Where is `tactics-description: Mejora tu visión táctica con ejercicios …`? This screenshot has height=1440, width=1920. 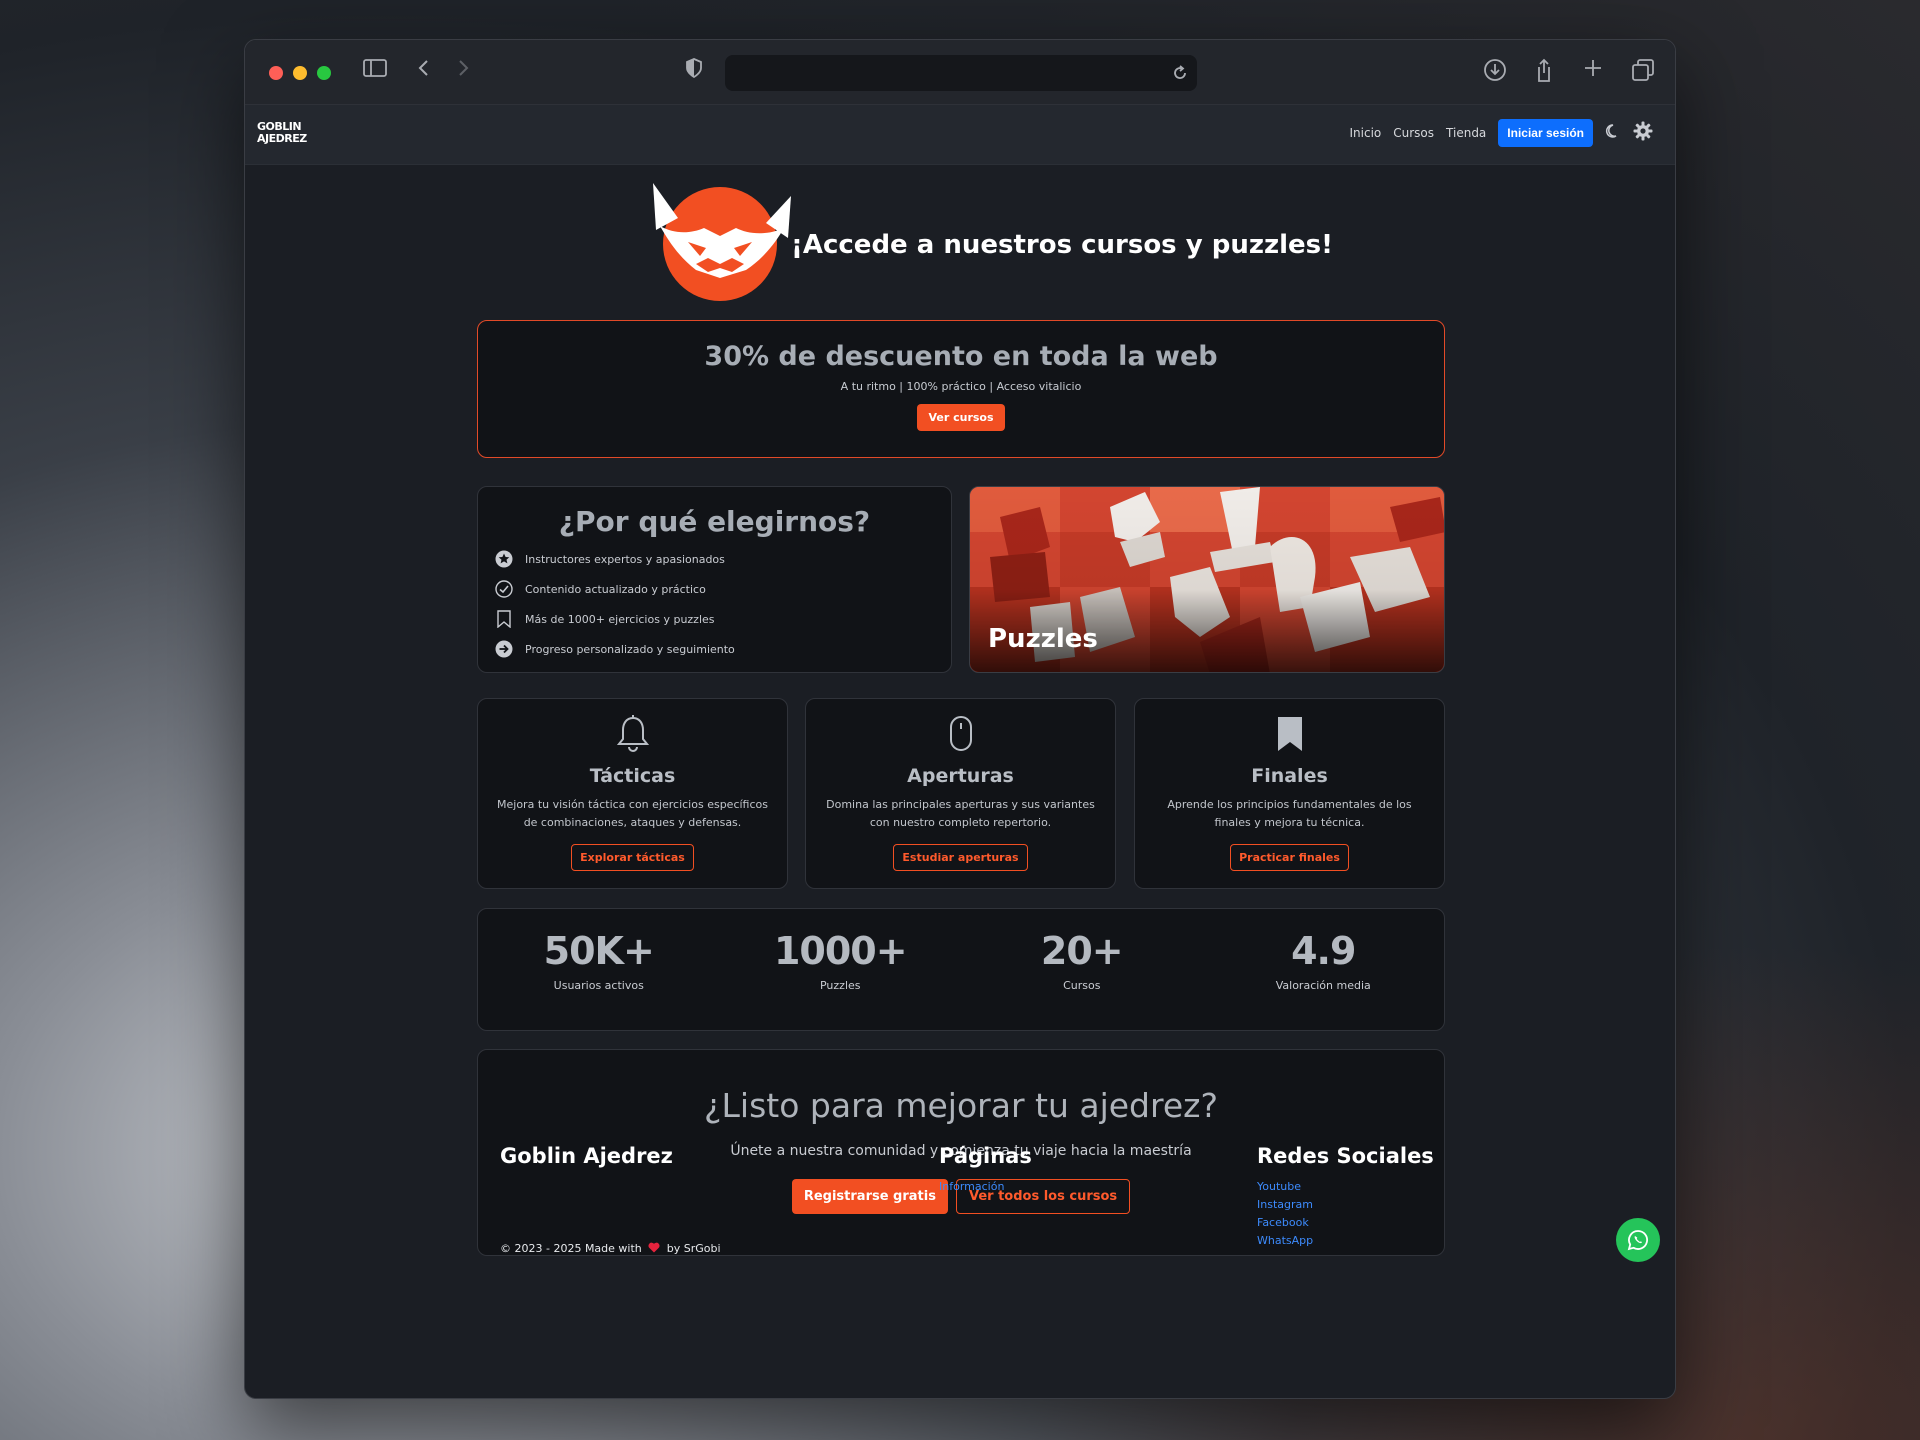
tactics-description: Mejora tu visión táctica con ejercicios … is located at coordinates (632, 813).